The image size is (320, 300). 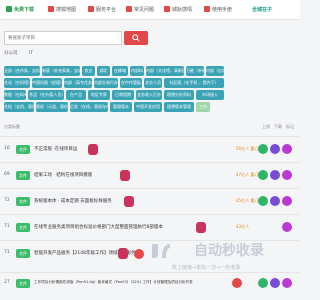 What do you see at coordinates (153, 83) in the screenshot?
I see `tag-item: 关交人员` at bounding box center [153, 83].